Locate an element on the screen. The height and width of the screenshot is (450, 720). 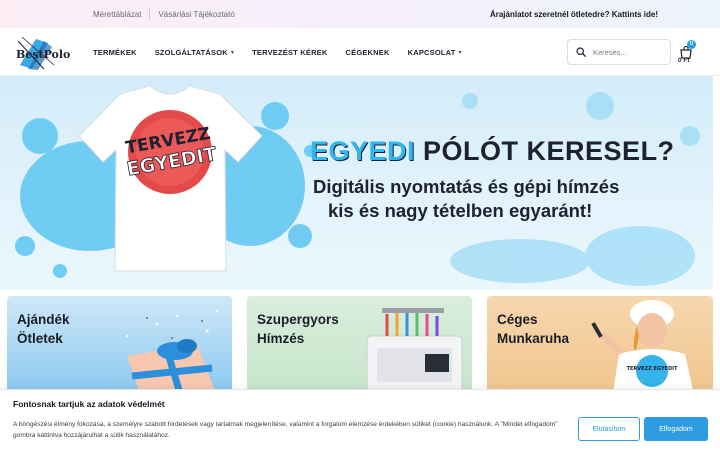
nav-label: CÉGEKNEK is located at coordinates (367, 52).